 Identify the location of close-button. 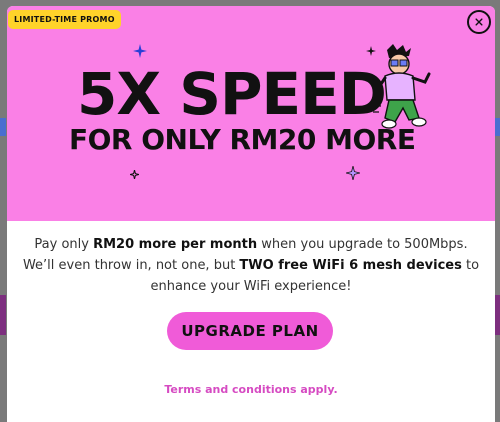
(479, 22).